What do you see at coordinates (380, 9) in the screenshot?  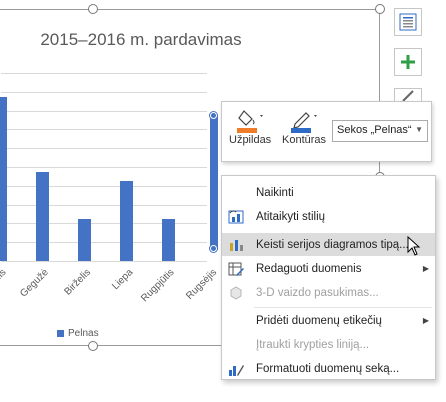 I see `resize-handle-top-right` at bounding box center [380, 9].